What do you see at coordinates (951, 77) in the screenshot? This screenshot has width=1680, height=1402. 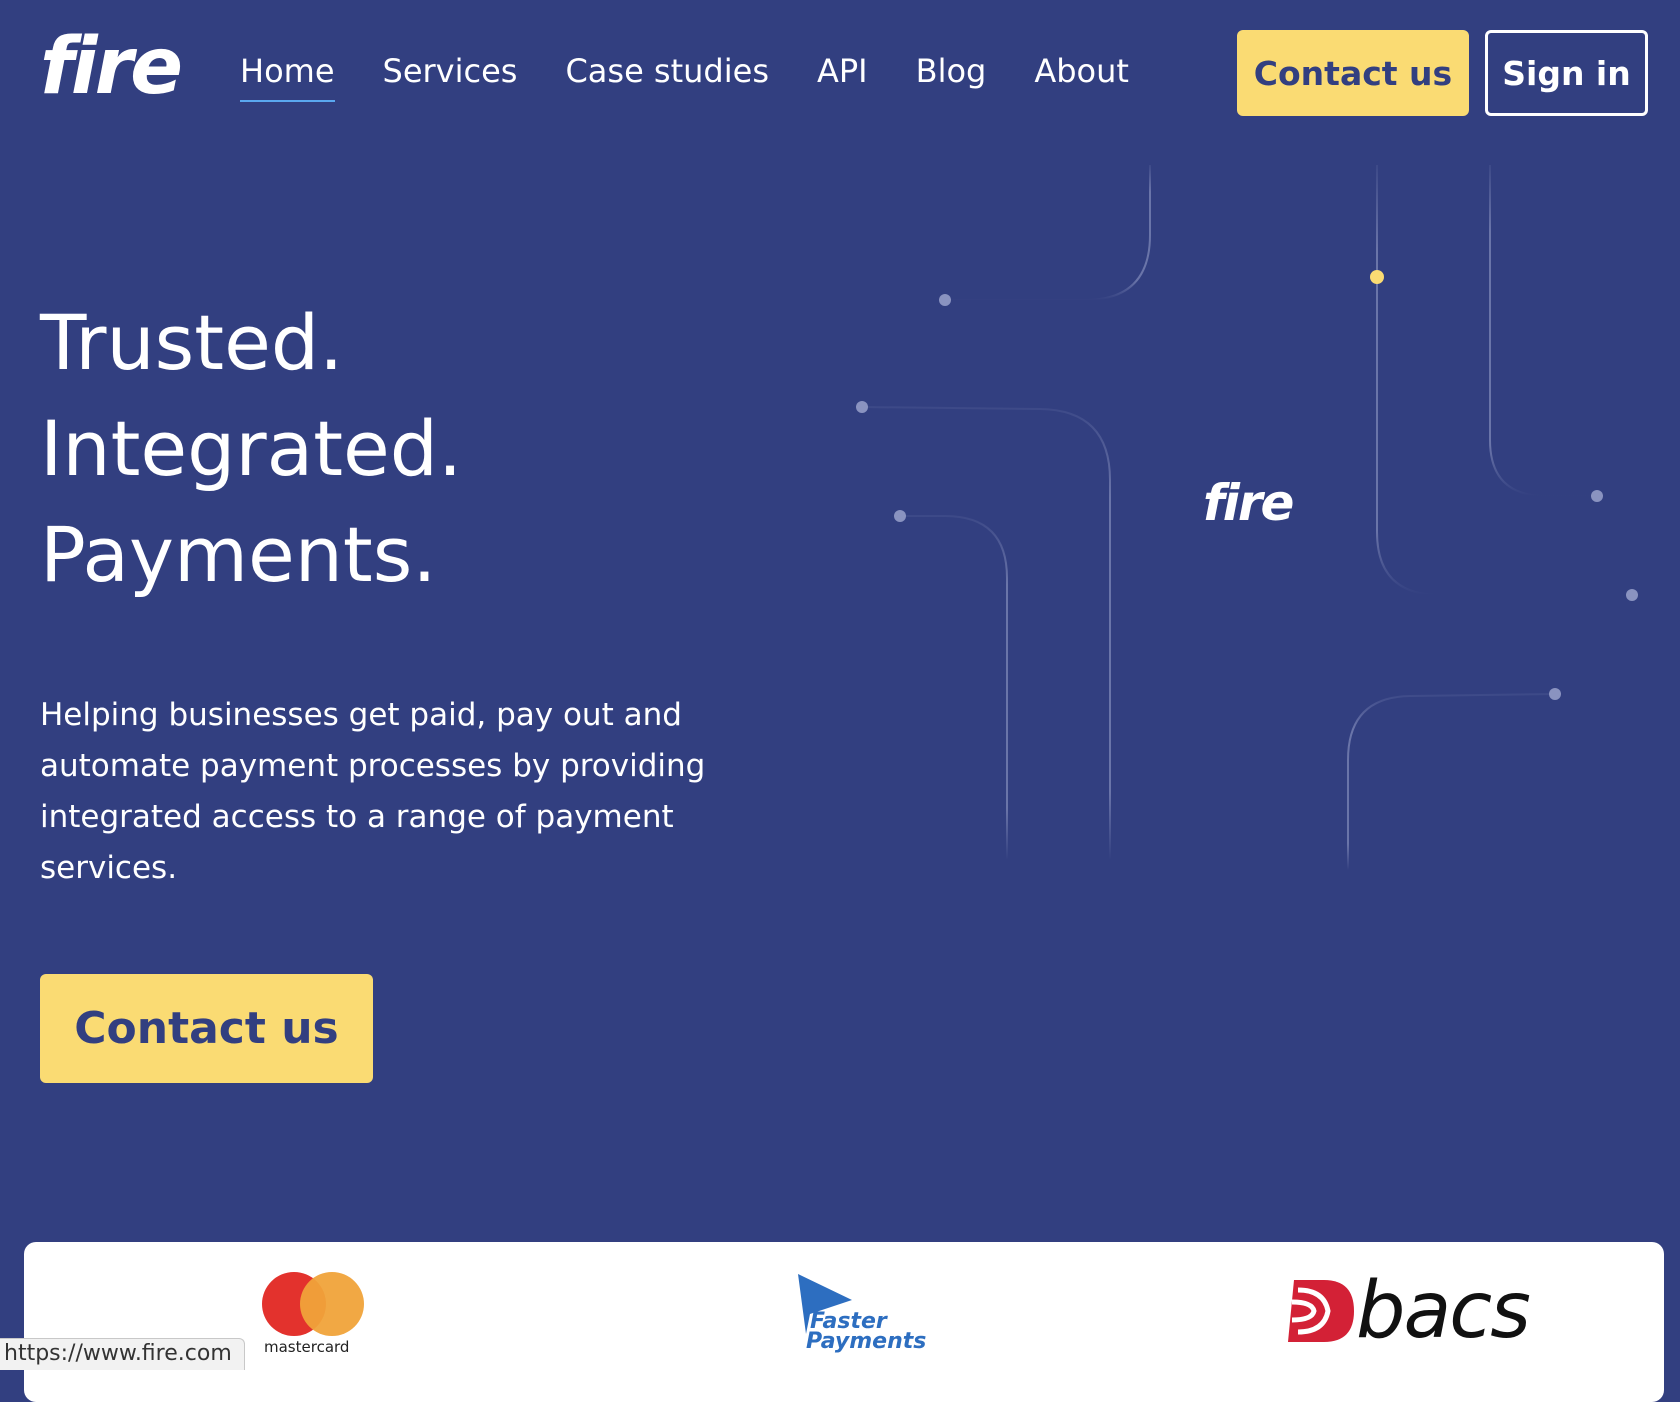 I see `nav-item-blog: Blog` at bounding box center [951, 77].